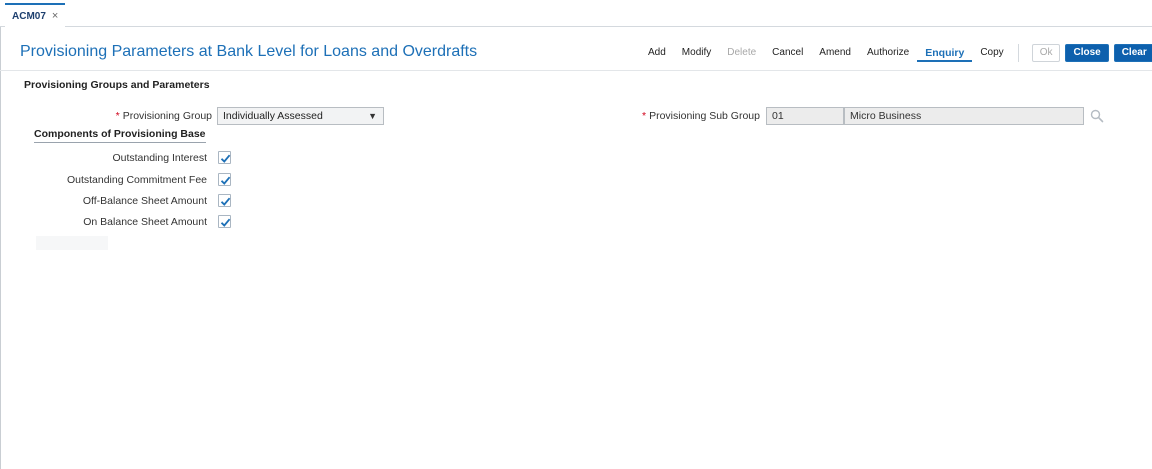  Describe the element at coordinates (945, 53) in the screenshot. I see `enquiry-action: Enquiry` at that location.